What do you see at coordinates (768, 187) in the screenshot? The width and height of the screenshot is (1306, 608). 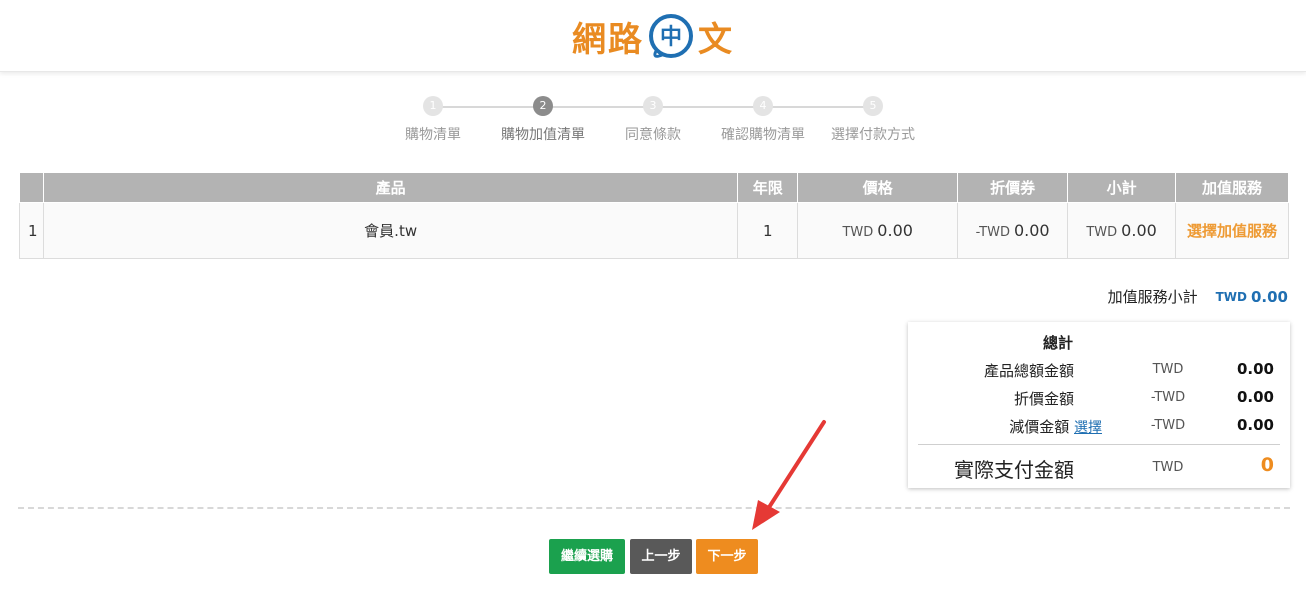 I see `col-header-years: 年限` at bounding box center [768, 187].